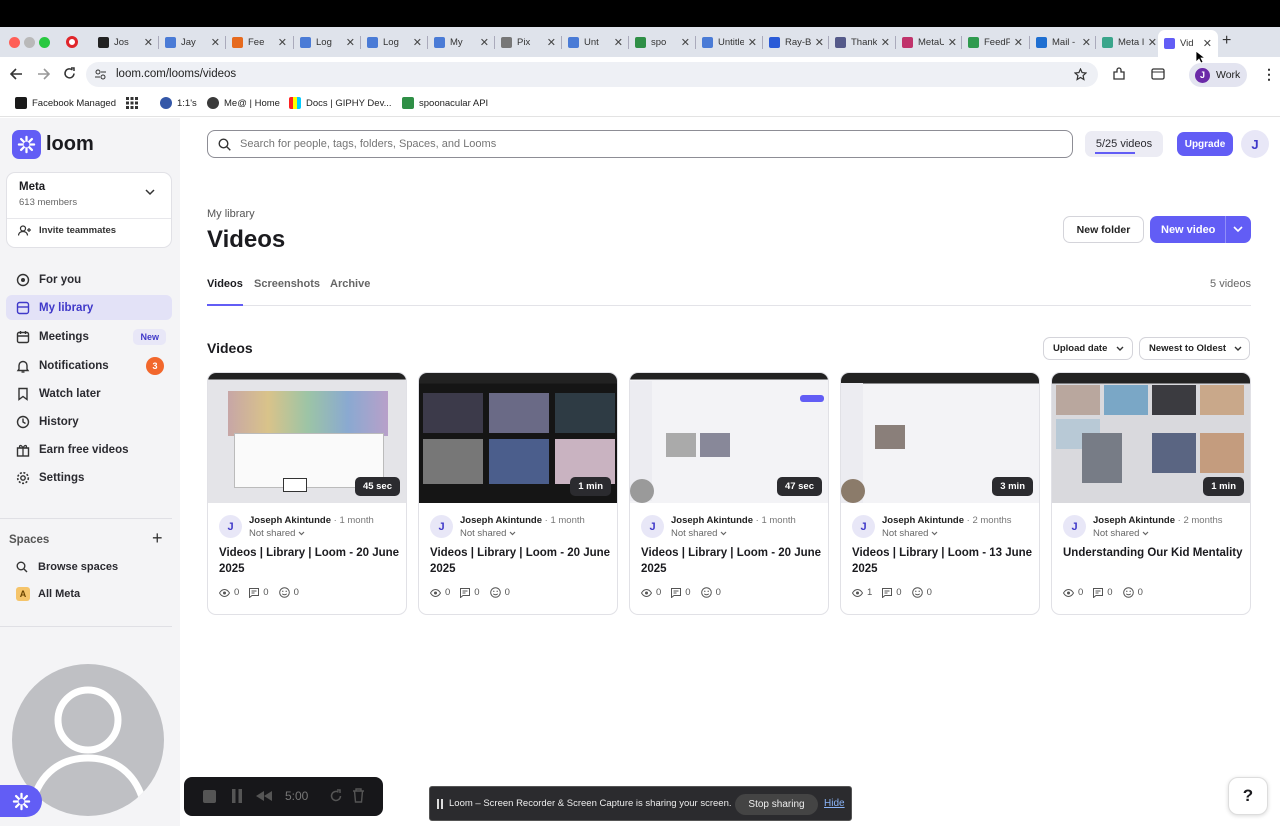 Image resolution: width=1280 pixels, height=826 pixels. What do you see at coordinates (592, 74) in the screenshot?
I see `omnibox: loom.com/looms/videos` at bounding box center [592, 74].